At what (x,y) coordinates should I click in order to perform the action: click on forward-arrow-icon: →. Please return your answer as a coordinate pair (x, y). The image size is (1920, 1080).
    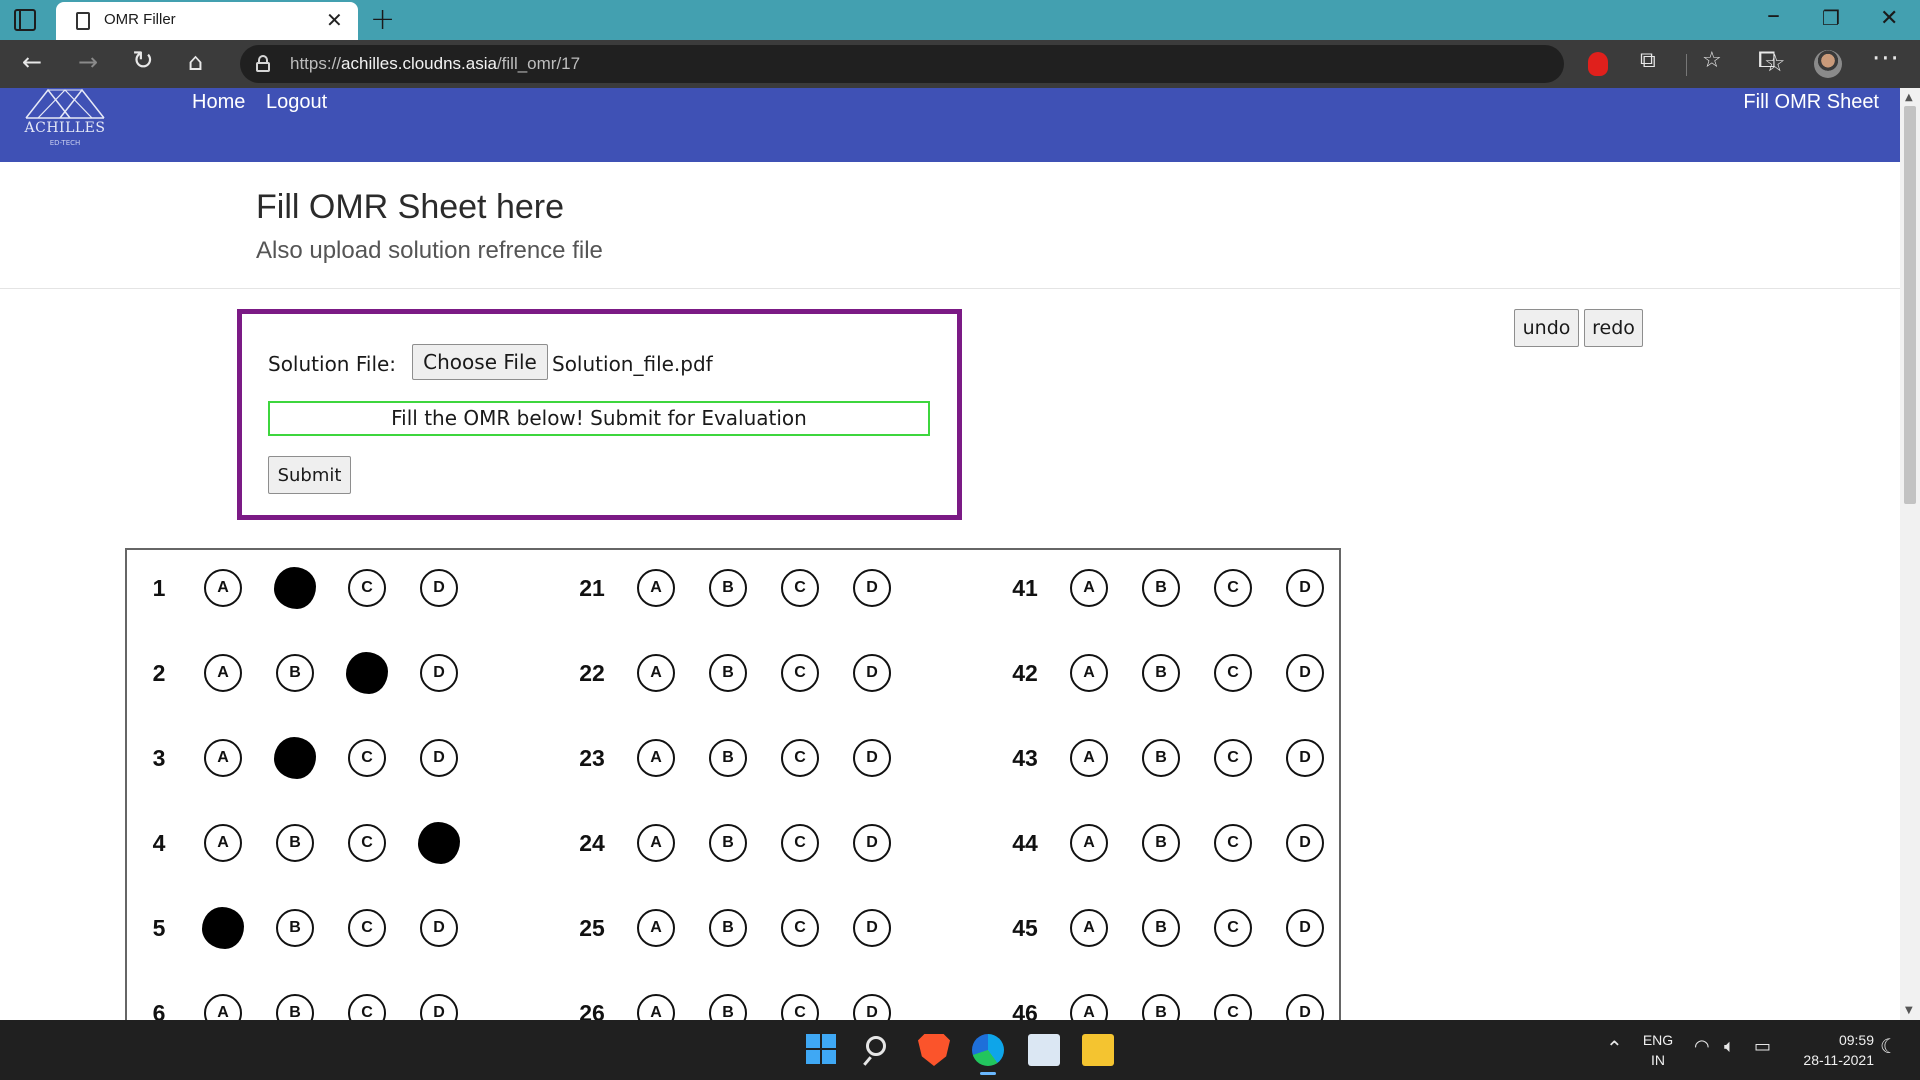
    Looking at the image, I should click on (88, 62).